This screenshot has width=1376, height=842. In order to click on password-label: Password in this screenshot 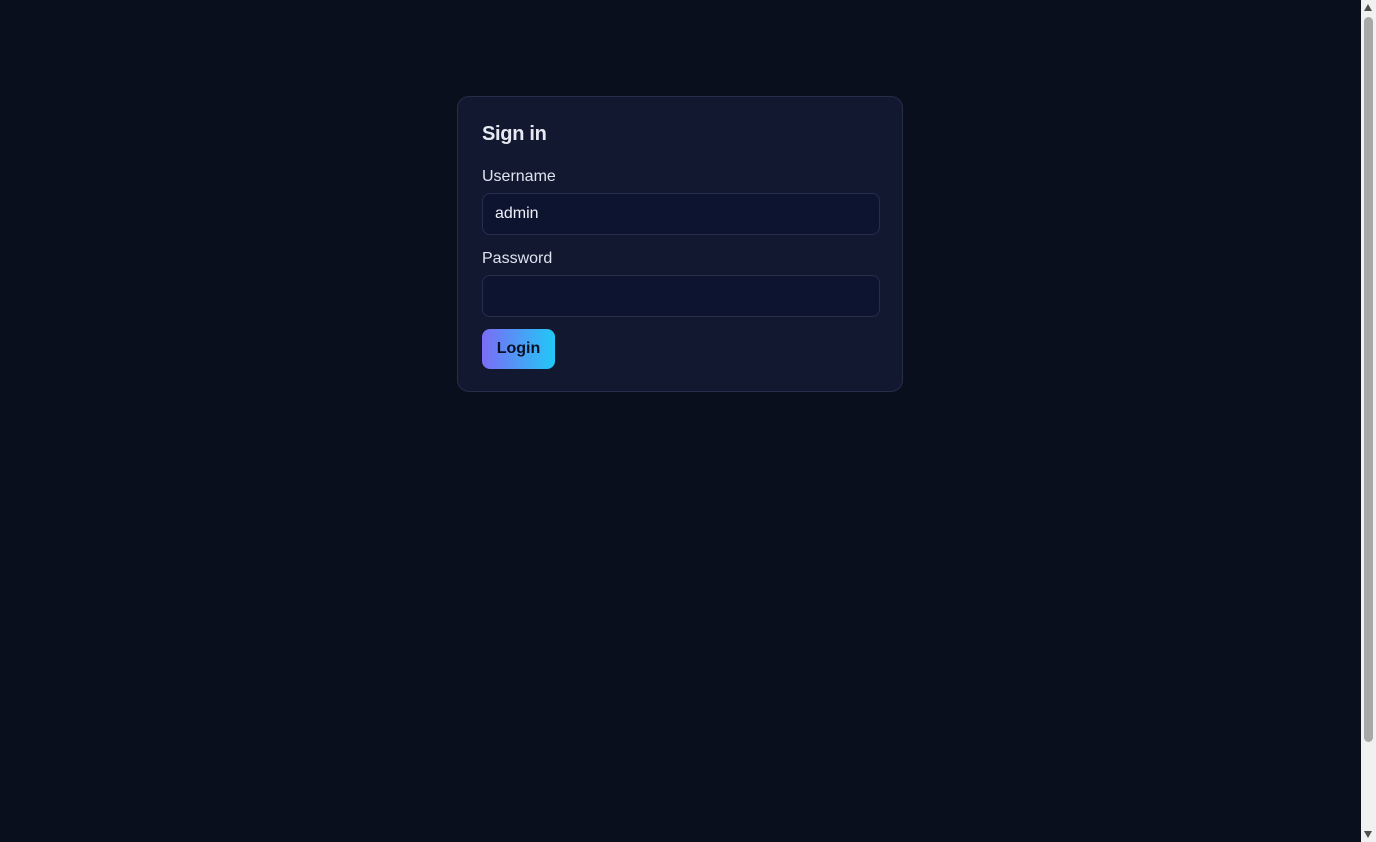, I will do `click(517, 258)`.